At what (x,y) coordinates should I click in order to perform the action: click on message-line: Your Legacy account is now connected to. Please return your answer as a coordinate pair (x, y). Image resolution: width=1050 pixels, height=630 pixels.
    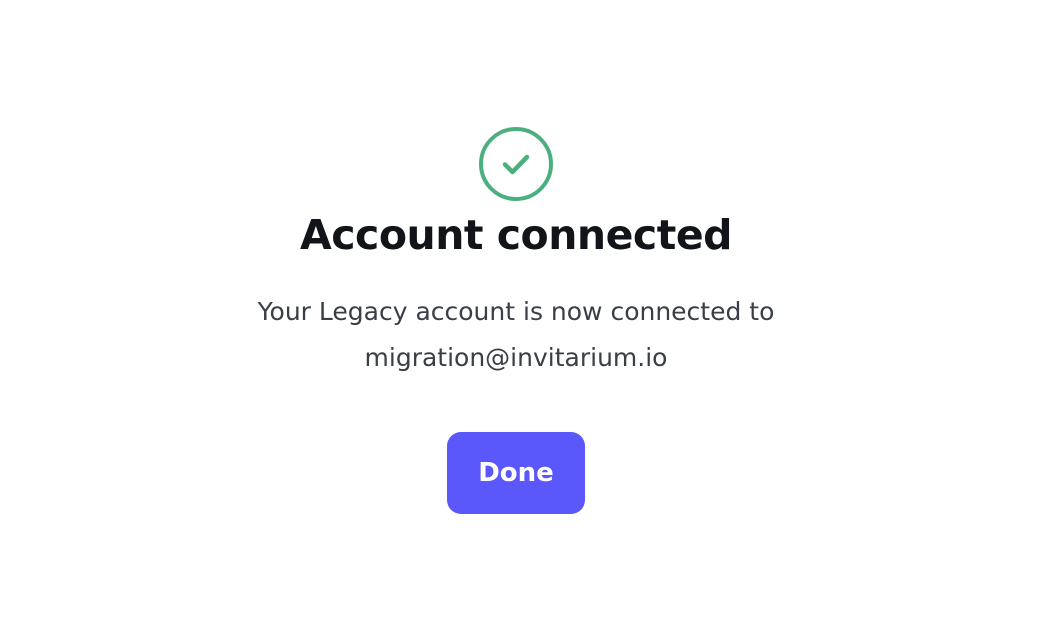
    Looking at the image, I should click on (516, 311).